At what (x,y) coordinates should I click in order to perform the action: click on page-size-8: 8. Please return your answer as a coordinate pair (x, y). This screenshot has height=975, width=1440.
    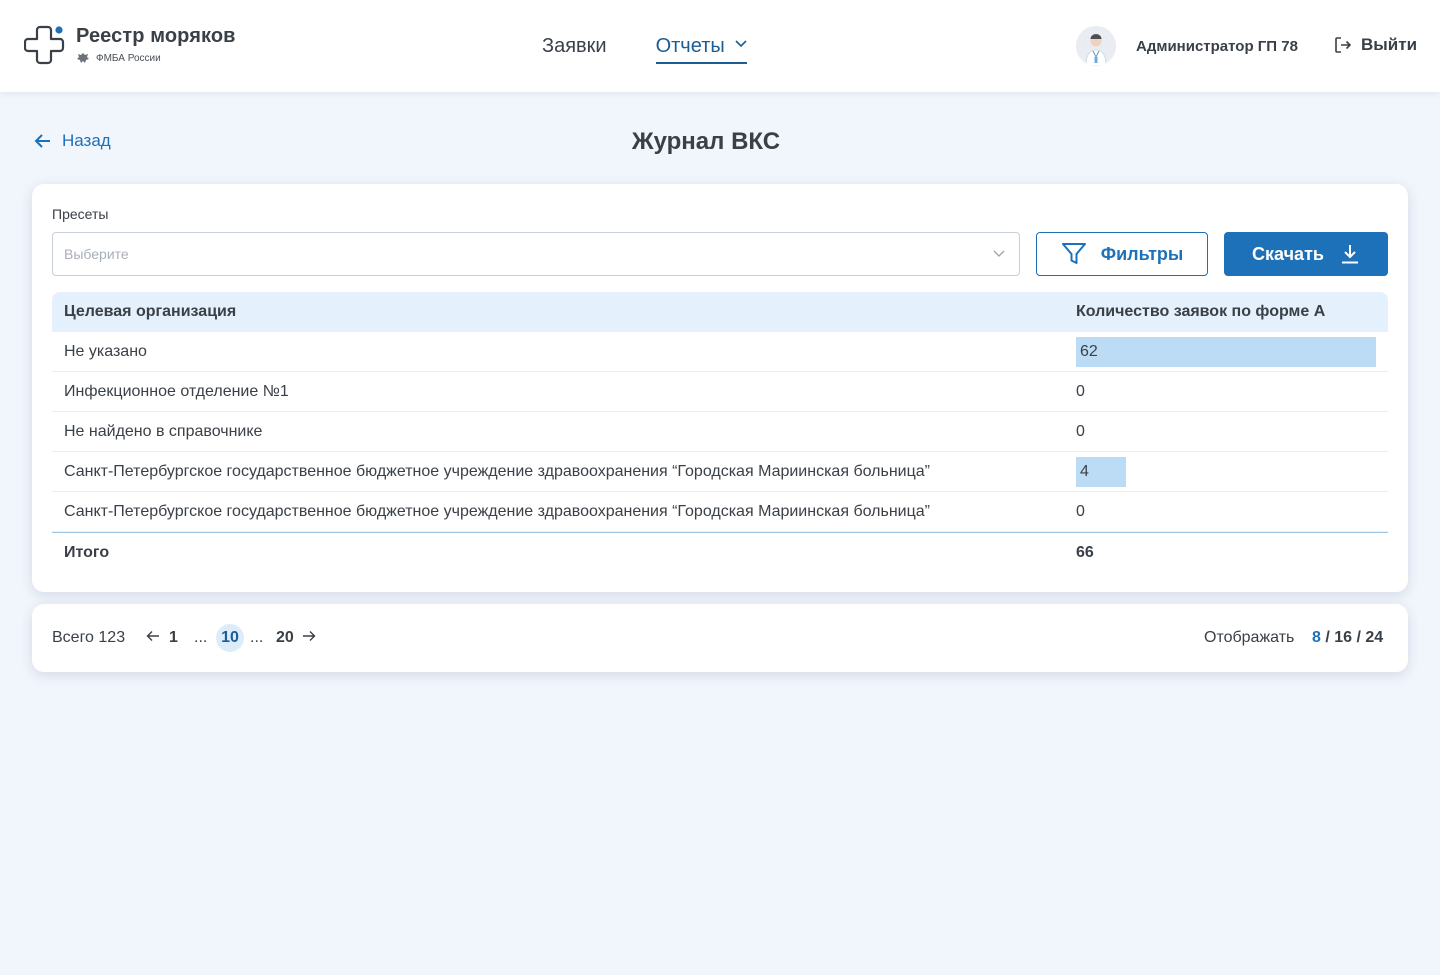
    Looking at the image, I should click on (1316, 637).